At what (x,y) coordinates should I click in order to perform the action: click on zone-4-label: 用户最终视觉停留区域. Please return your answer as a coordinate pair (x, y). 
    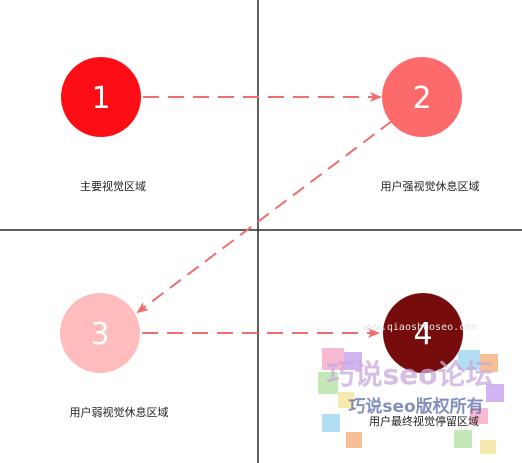
    Looking at the image, I should click on (424, 421).